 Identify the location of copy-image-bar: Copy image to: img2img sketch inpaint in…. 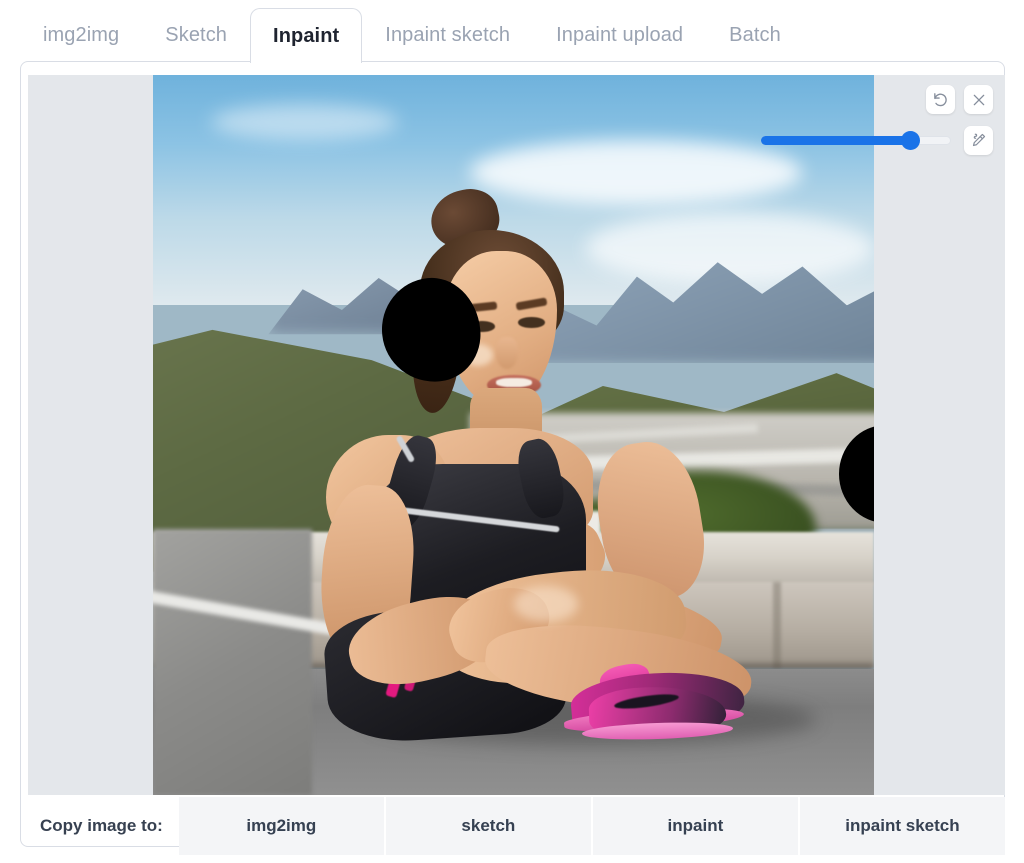
(516, 826).